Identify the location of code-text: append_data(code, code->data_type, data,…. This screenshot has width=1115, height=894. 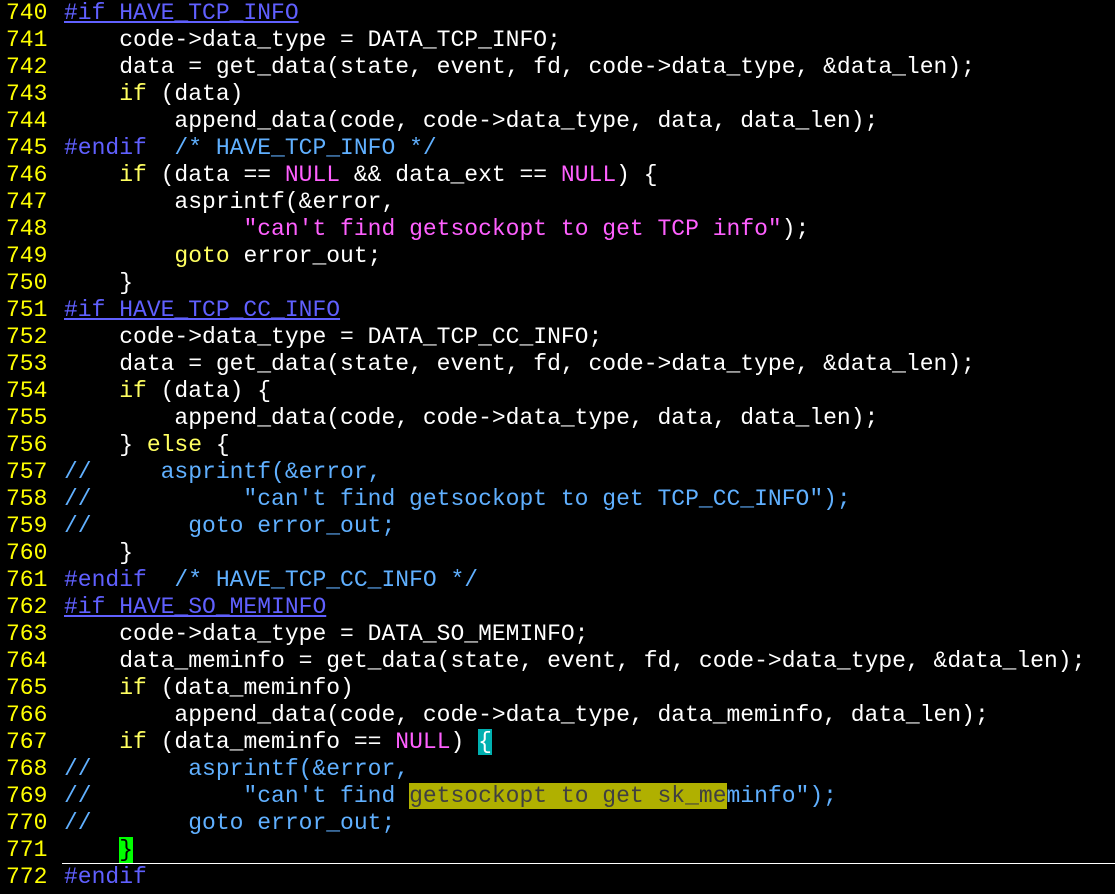
(467, 121).